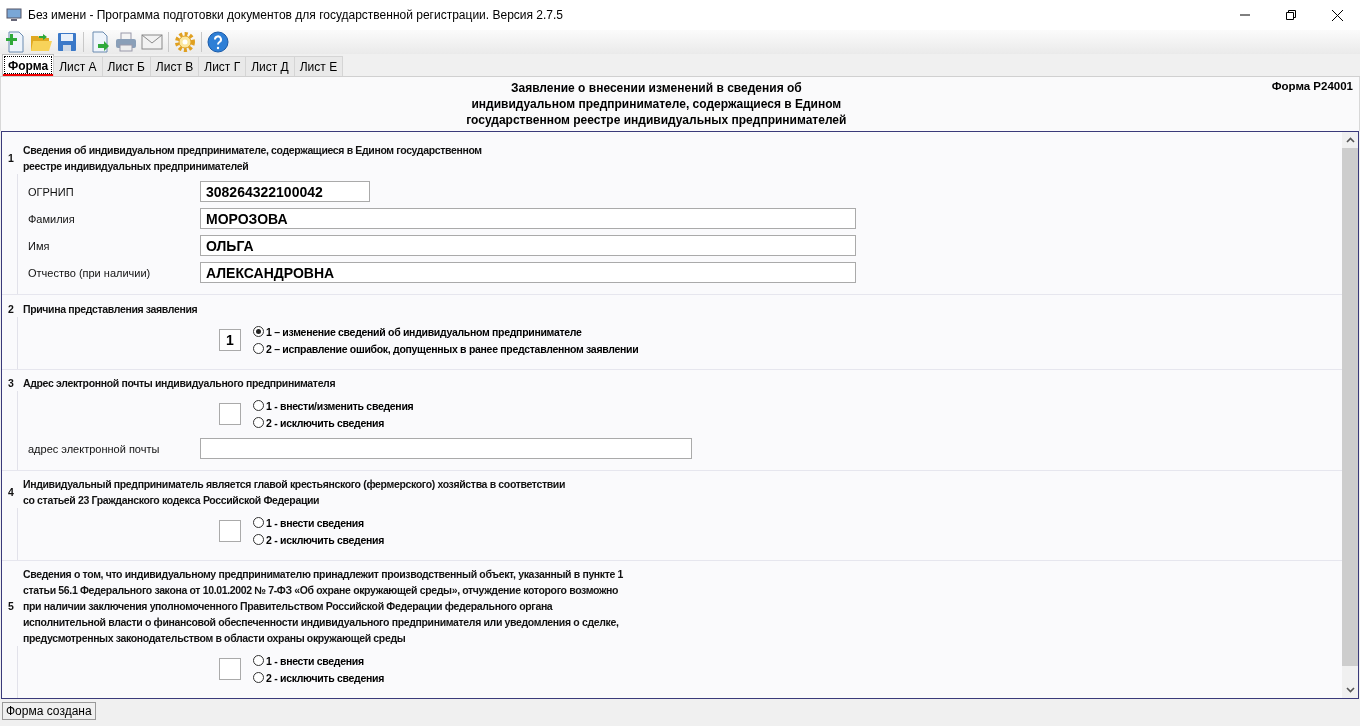 The image size is (1360, 726). Describe the element at coordinates (174, 66) in the screenshot. I see `tab: Лист В` at that location.